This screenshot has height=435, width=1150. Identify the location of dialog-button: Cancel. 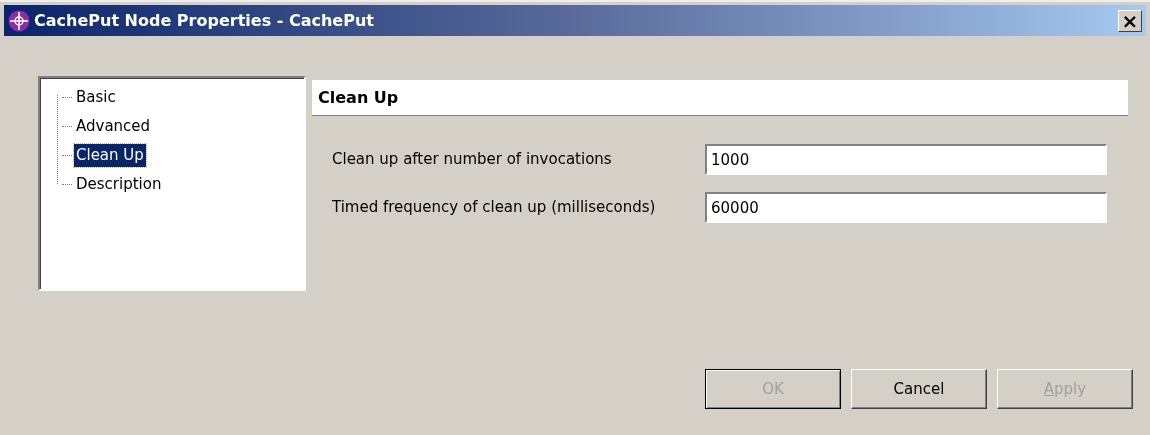
(919, 389).